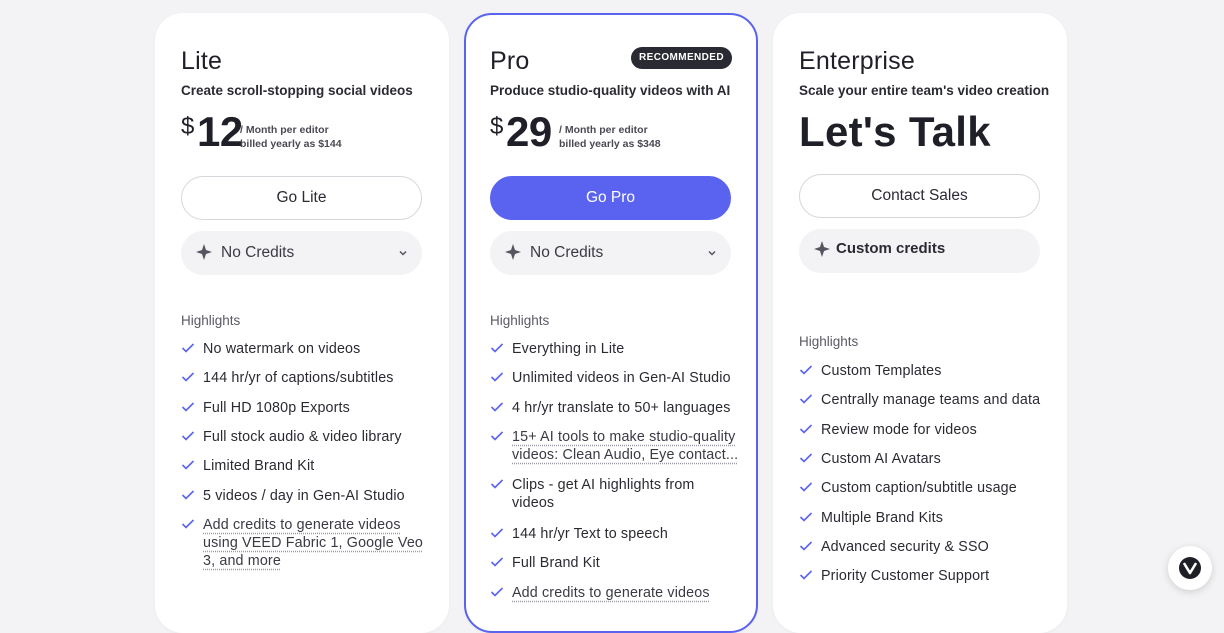  I want to click on plan-tagline: Create scroll-stopping social videos, so click(297, 90).